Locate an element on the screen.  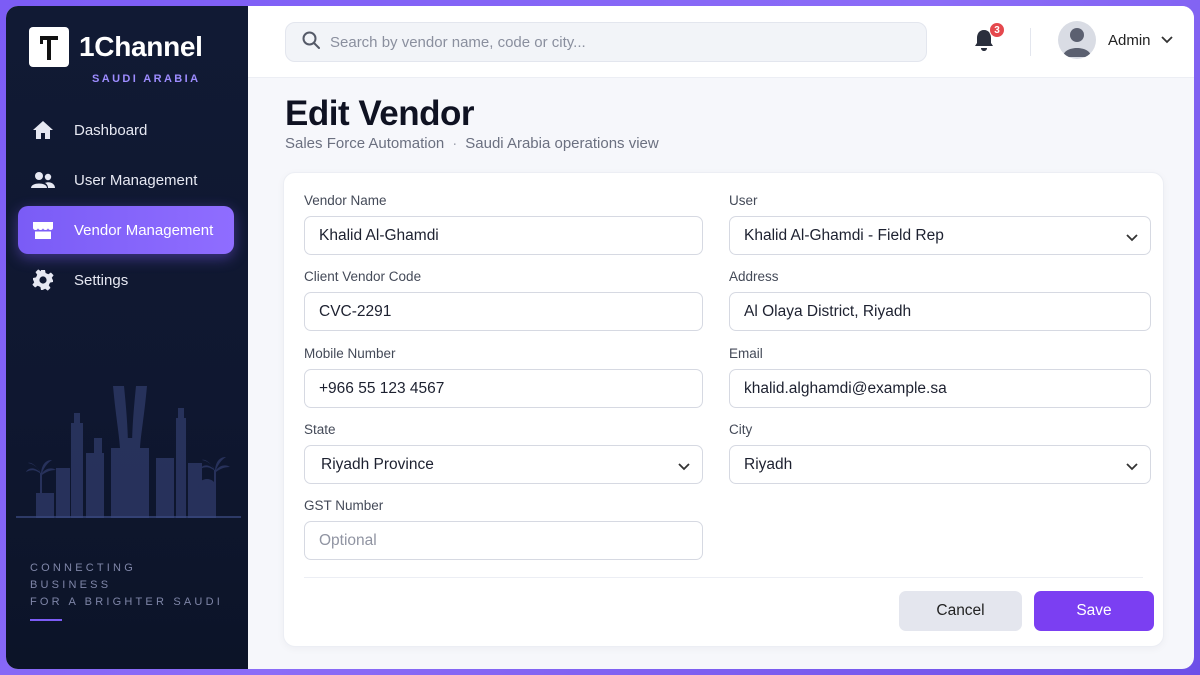
tagline-line: FOR A BRIGHTER SAUDI is located at coordinates (126, 602).